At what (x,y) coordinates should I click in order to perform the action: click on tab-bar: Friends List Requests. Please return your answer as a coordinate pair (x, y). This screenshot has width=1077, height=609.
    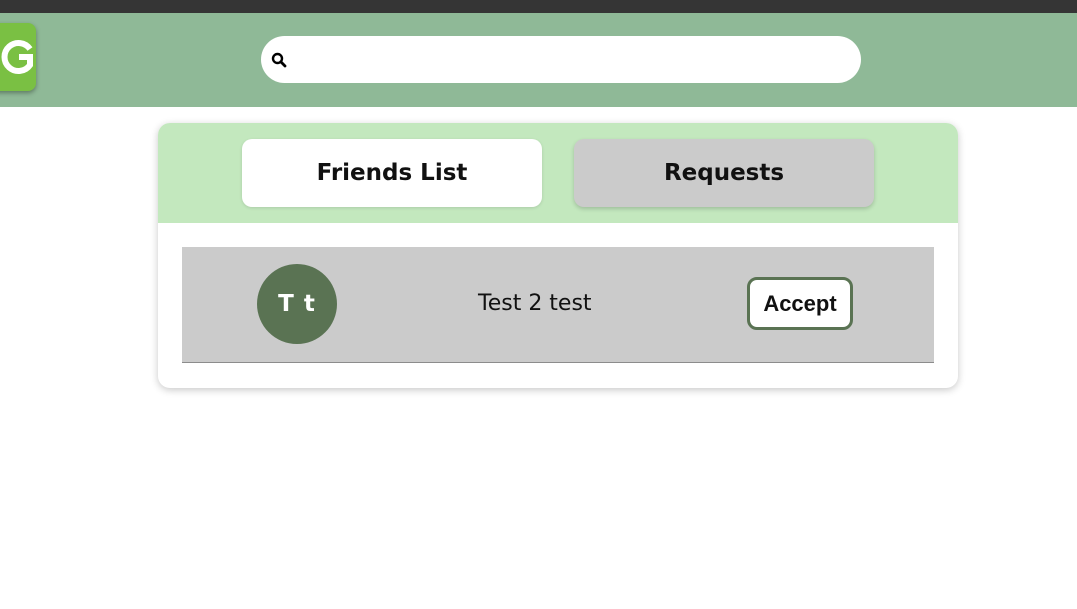
    Looking at the image, I should click on (558, 173).